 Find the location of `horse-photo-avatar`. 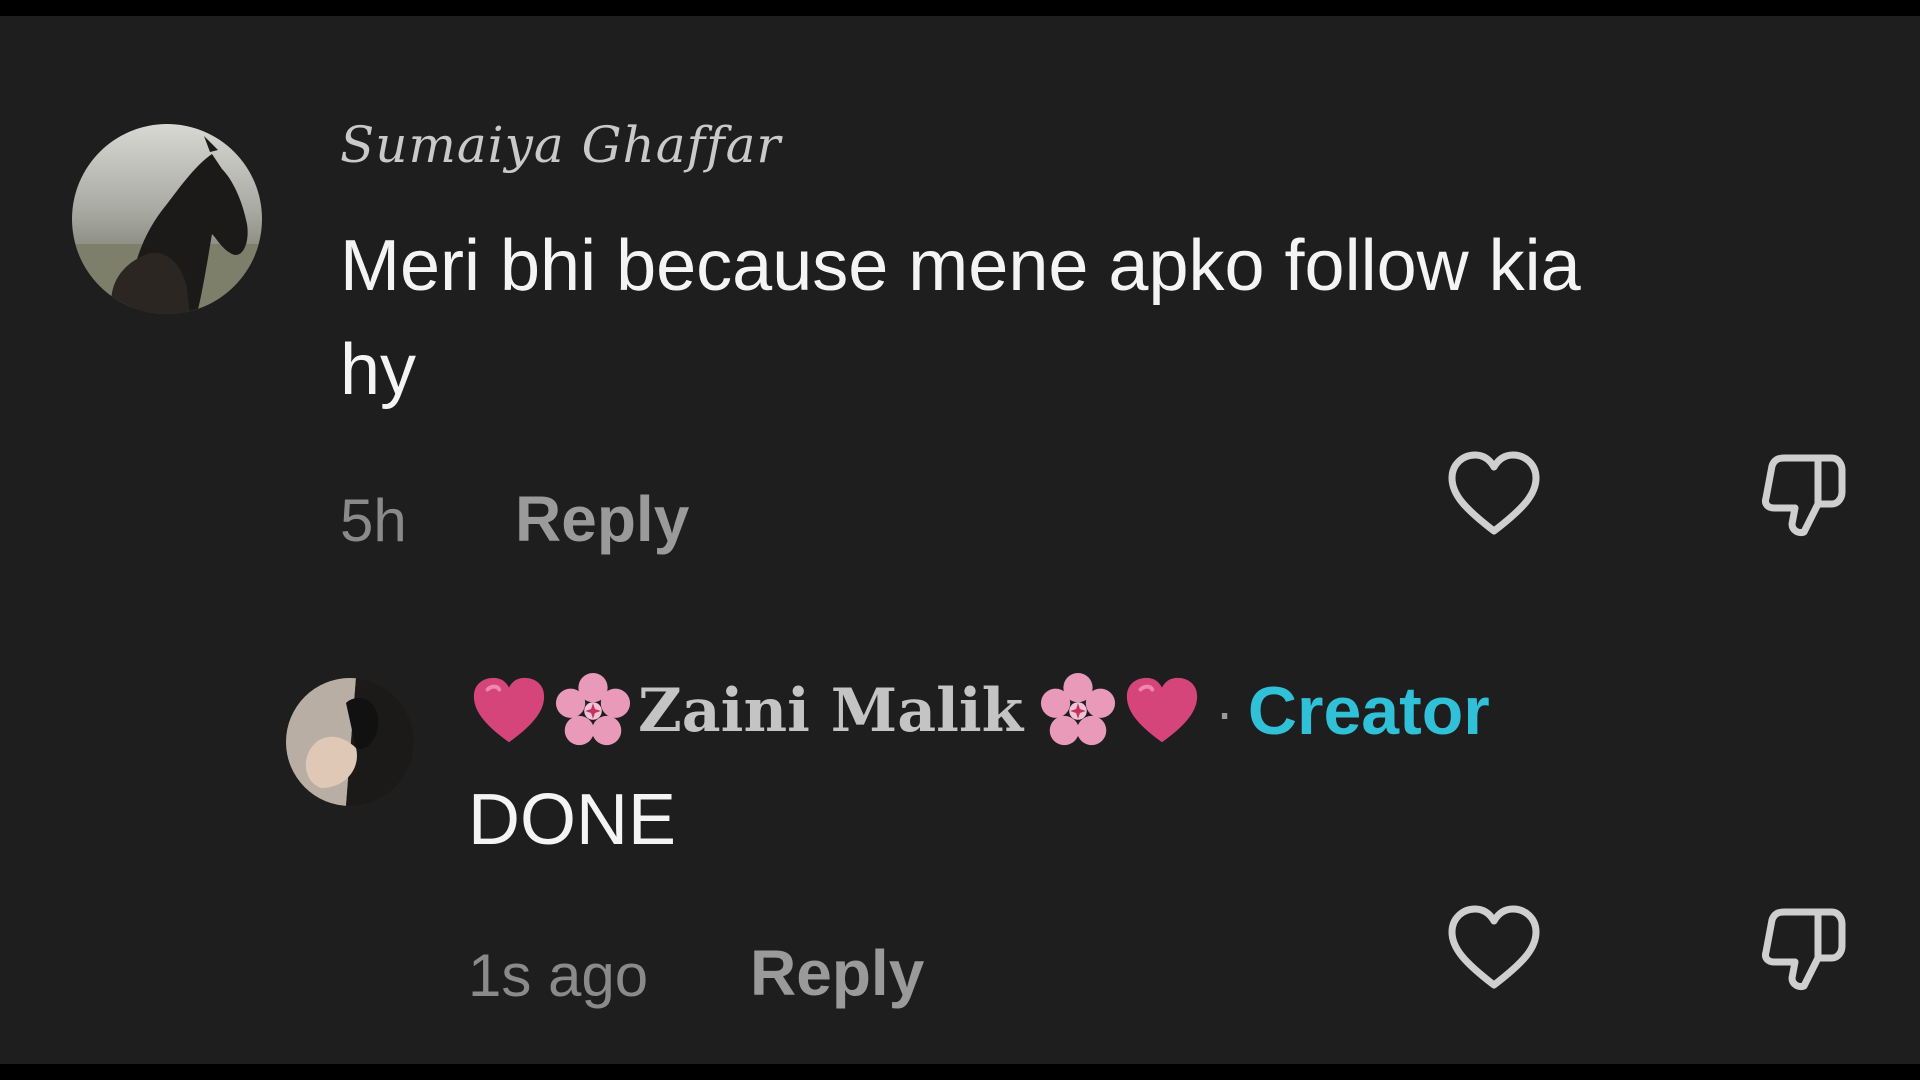

horse-photo-avatar is located at coordinates (167, 219).